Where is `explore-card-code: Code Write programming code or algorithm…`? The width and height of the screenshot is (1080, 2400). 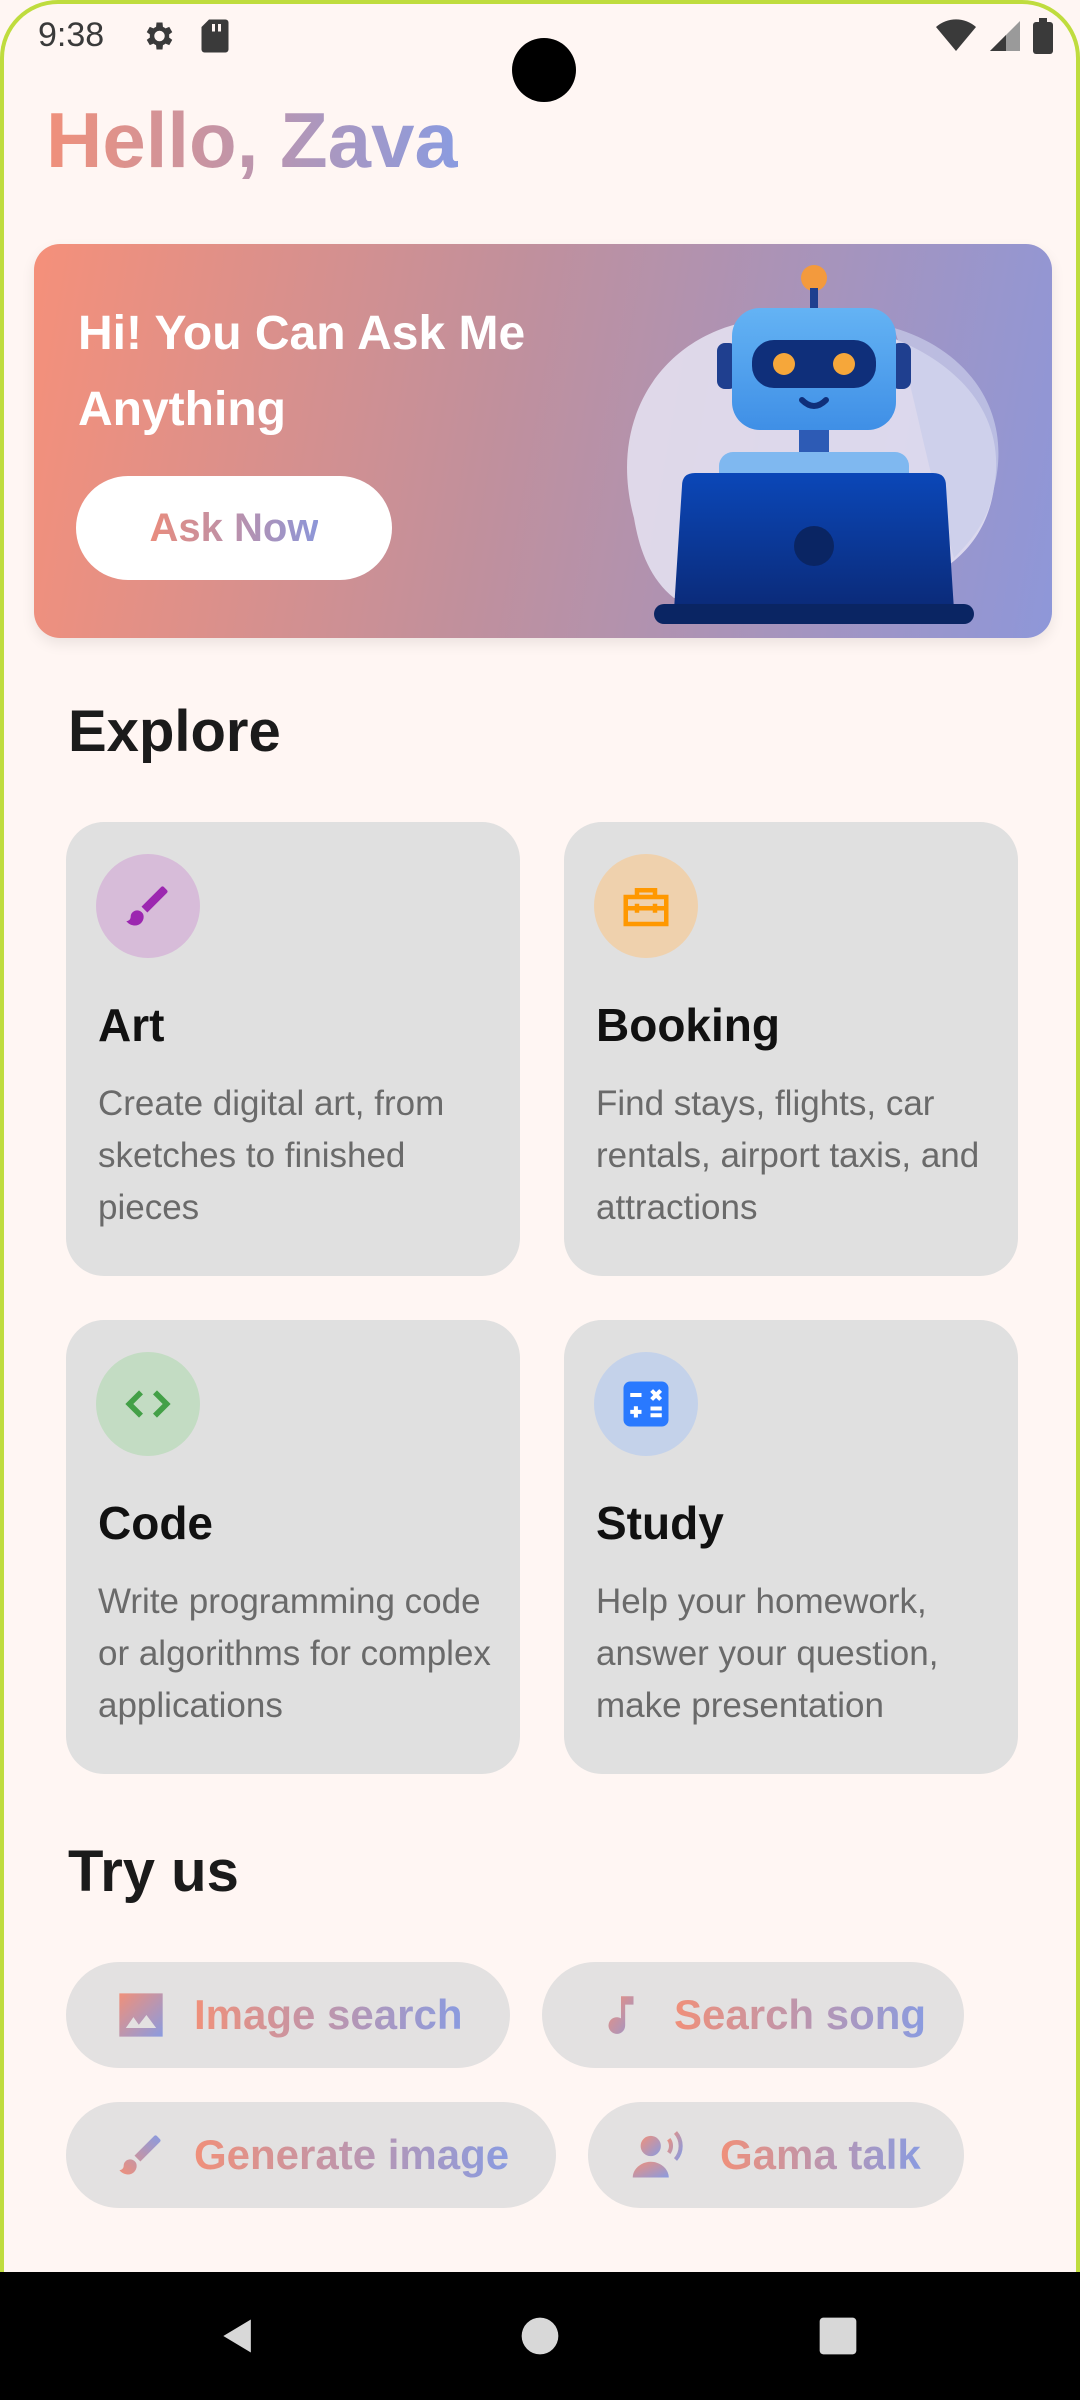 explore-card-code: Code Write programming code or algorithm… is located at coordinates (293, 1547).